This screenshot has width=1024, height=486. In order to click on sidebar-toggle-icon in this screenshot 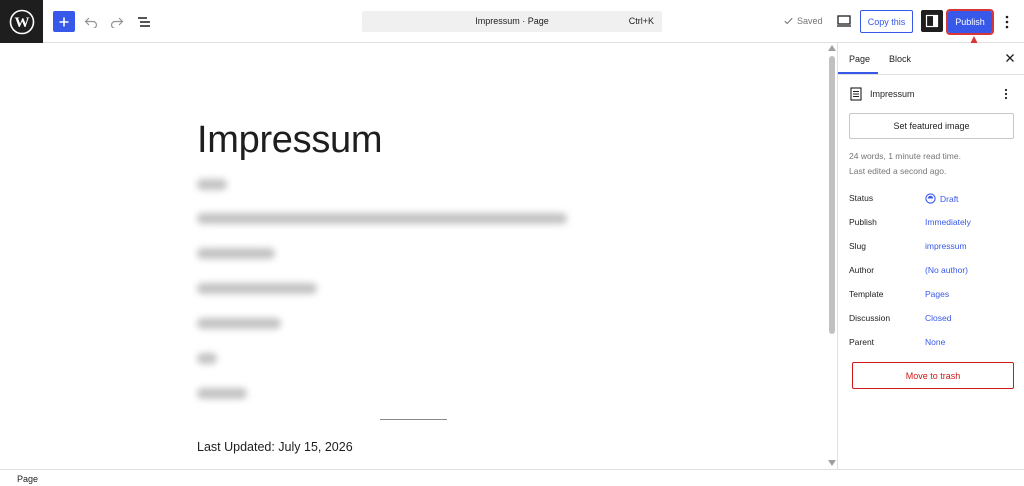, I will do `click(932, 21)`.